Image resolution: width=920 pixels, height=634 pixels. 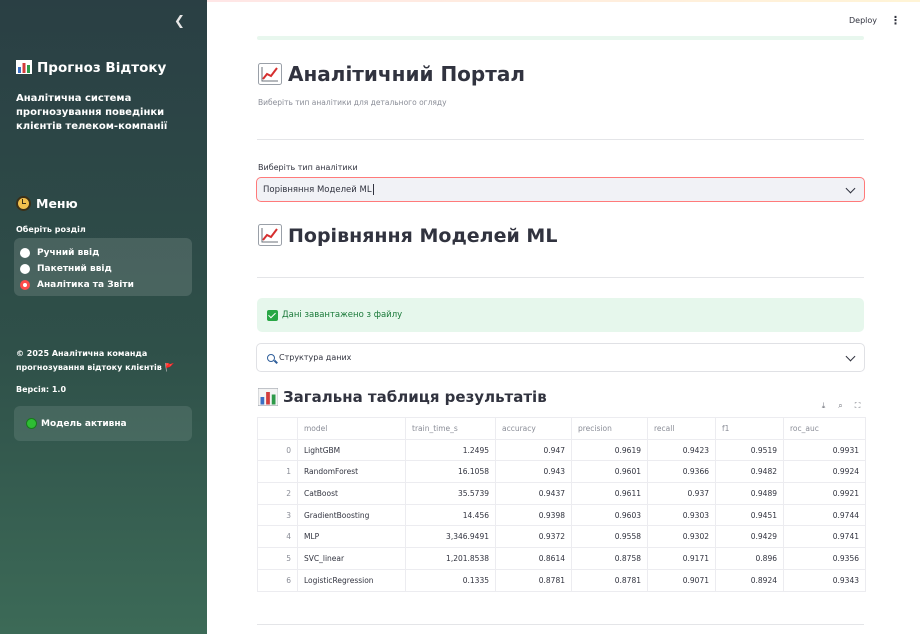 I want to click on column-header: recall, so click(x=681, y=428).